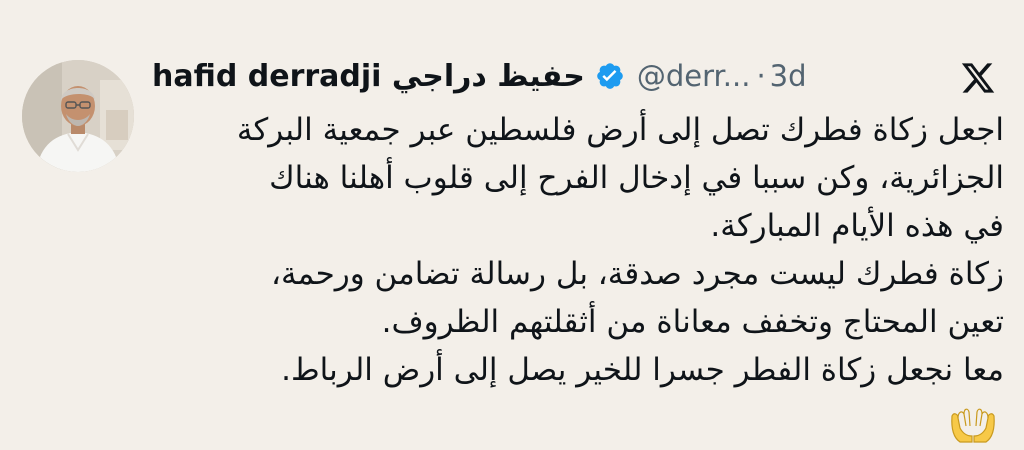  I want to click on tweet-text-line: في هذه الأيام المباركة., so click(857, 226).